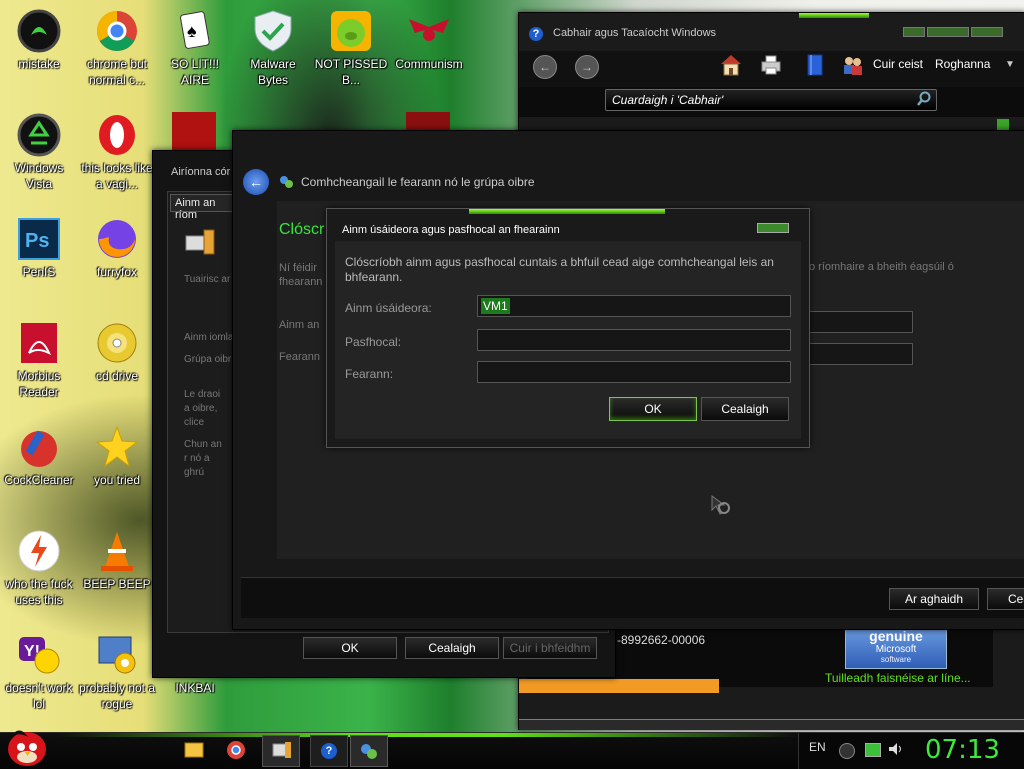 This screenshot has width=1024, height=769. What do you see at coordinates (895, 749) in the screenshot?
I see `speaker-icon` at bounding box center [895, 749].